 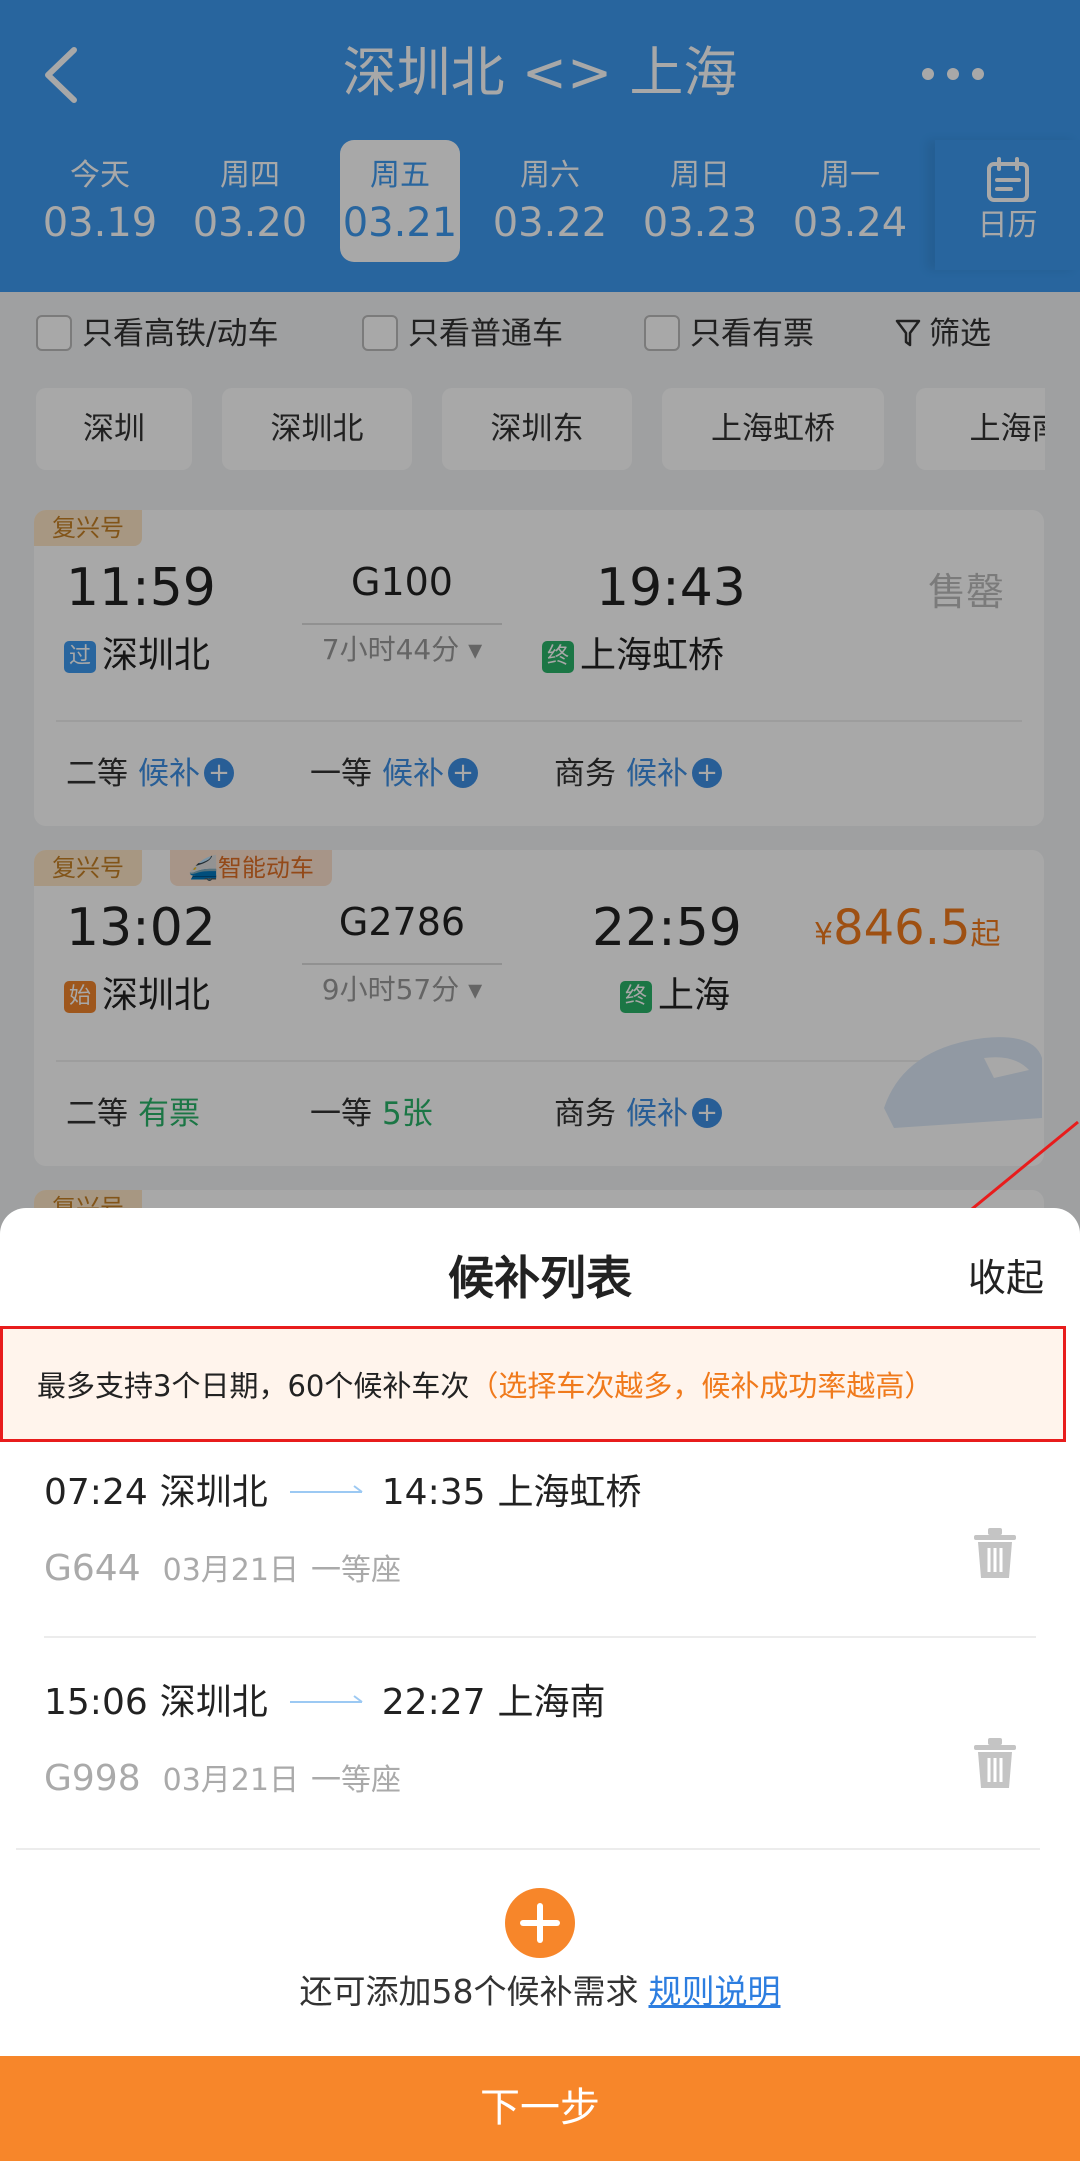 I want to click on waitlist-meta: G644 03月21日 一等座, so click(x=228, y=1570).